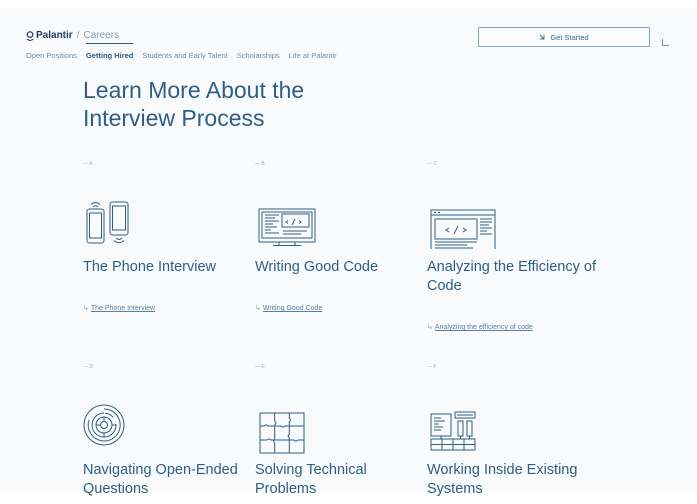  I want to click on maze-icon, so click(108, 431).